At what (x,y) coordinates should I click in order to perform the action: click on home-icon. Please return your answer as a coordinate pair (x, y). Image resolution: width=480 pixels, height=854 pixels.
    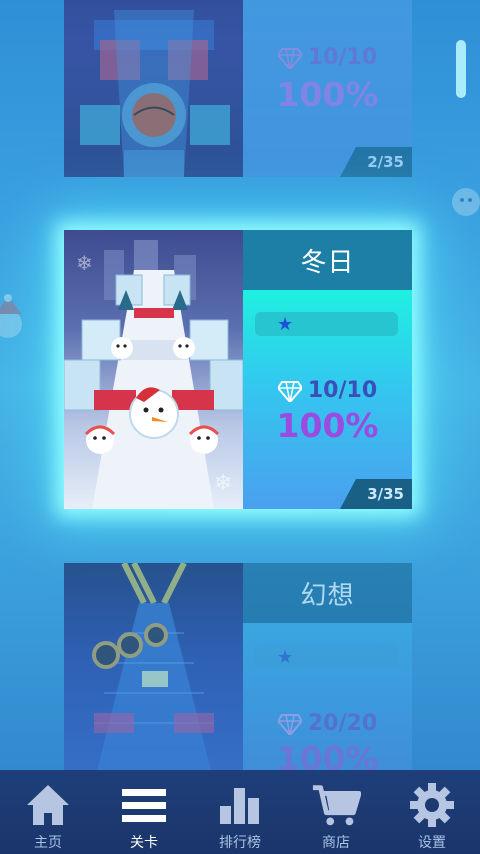
    Looking at the image, I should click on (48, 805).